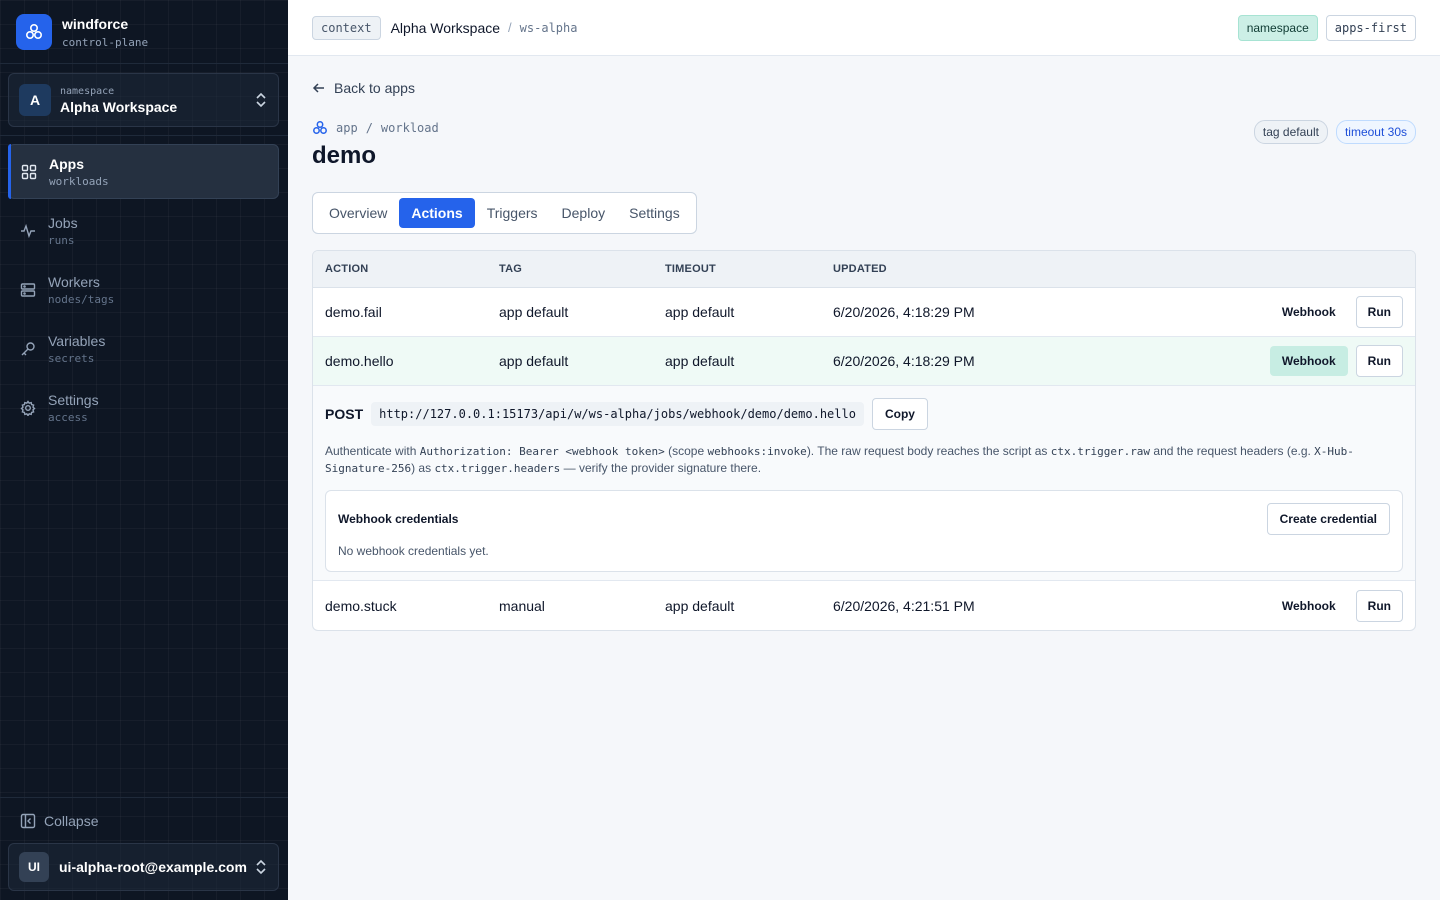  I want to click on sidebar-item-workers: Workers nodes/tags, so click(143, 289).